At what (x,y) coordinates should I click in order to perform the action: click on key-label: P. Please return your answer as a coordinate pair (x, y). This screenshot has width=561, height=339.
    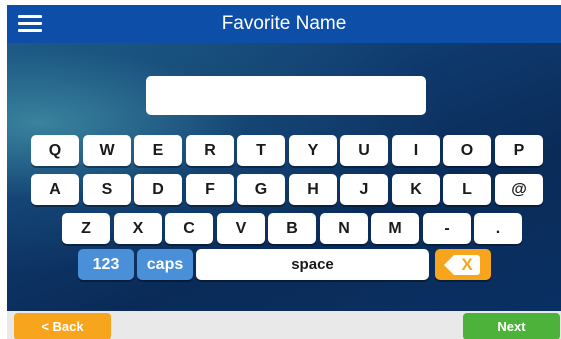
    Looking at the image, I should click on (519, 150).